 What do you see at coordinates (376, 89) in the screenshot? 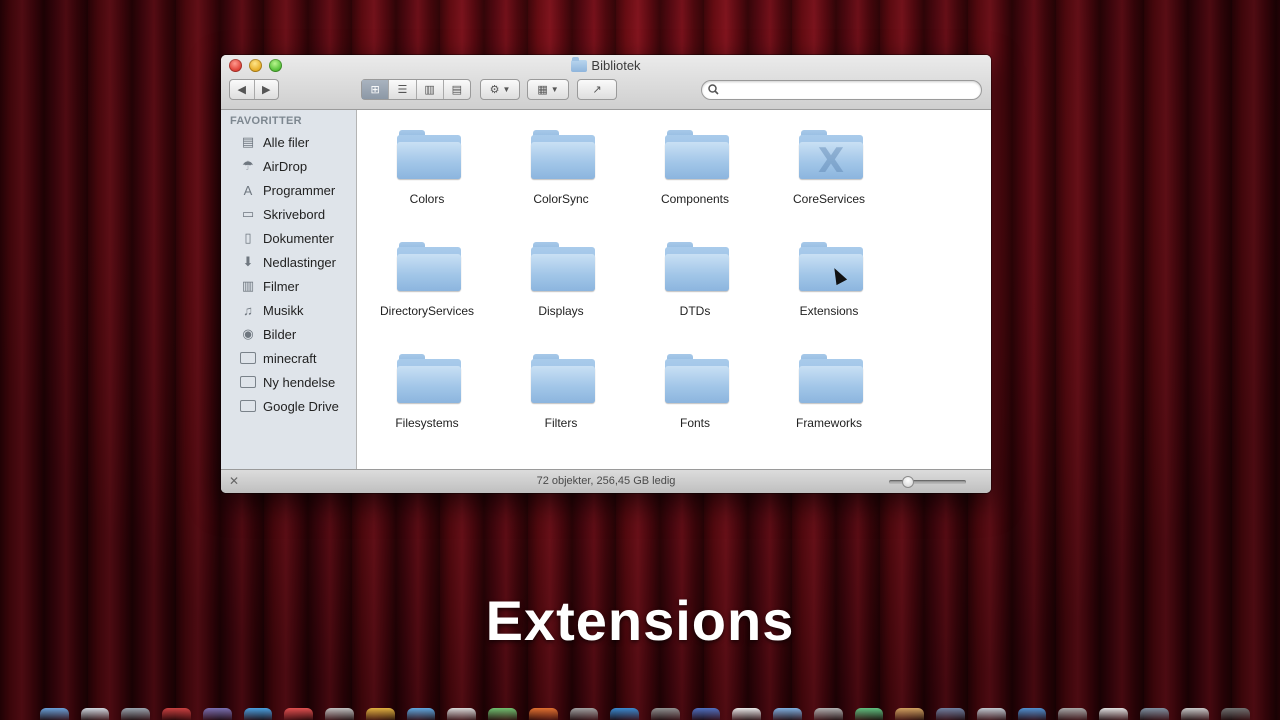
I see `icon-view-button: ⊞` at bounding box center [376, 89].